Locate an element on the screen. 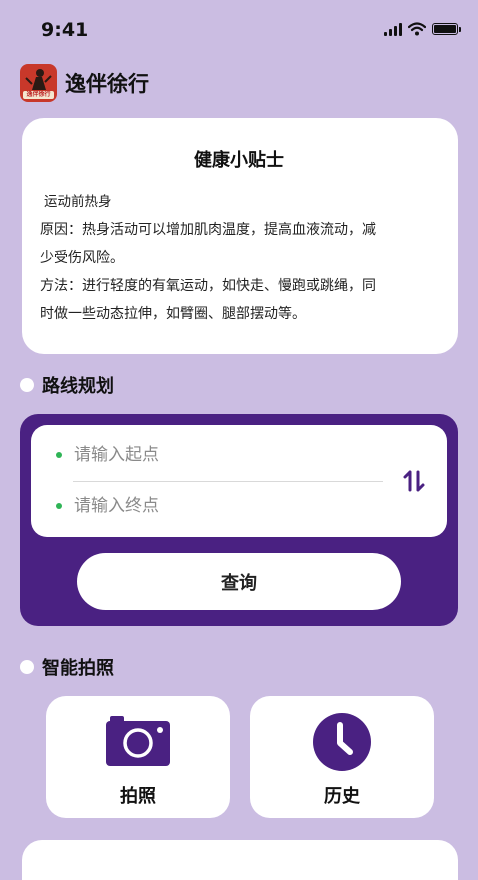 The image size is (478, 880). history-button: 历史 is located at coordinates (342, 757).